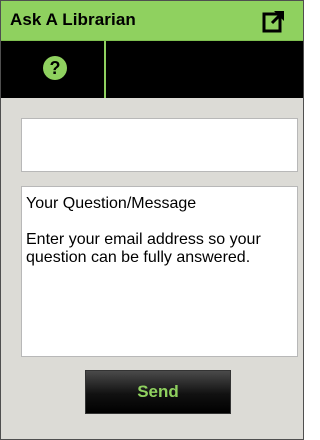  I want to click on widget-header: Ask A Librarian, so click(152, 21).